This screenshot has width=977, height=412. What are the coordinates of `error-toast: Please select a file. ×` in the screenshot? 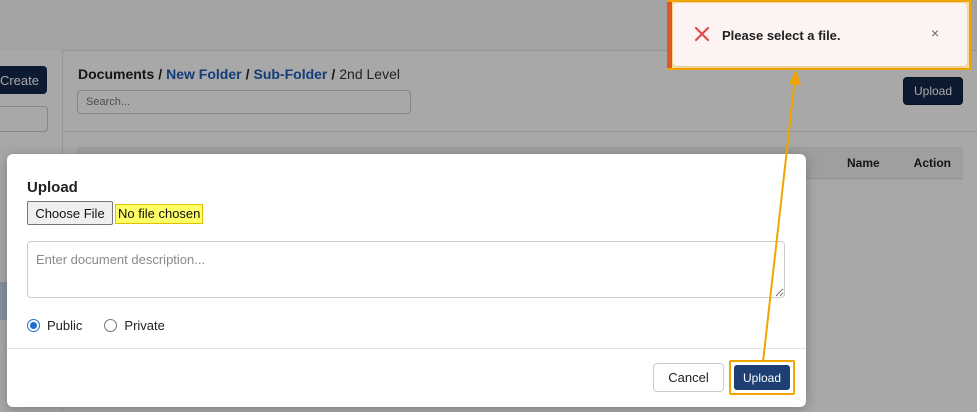 It's located at (820, 34).